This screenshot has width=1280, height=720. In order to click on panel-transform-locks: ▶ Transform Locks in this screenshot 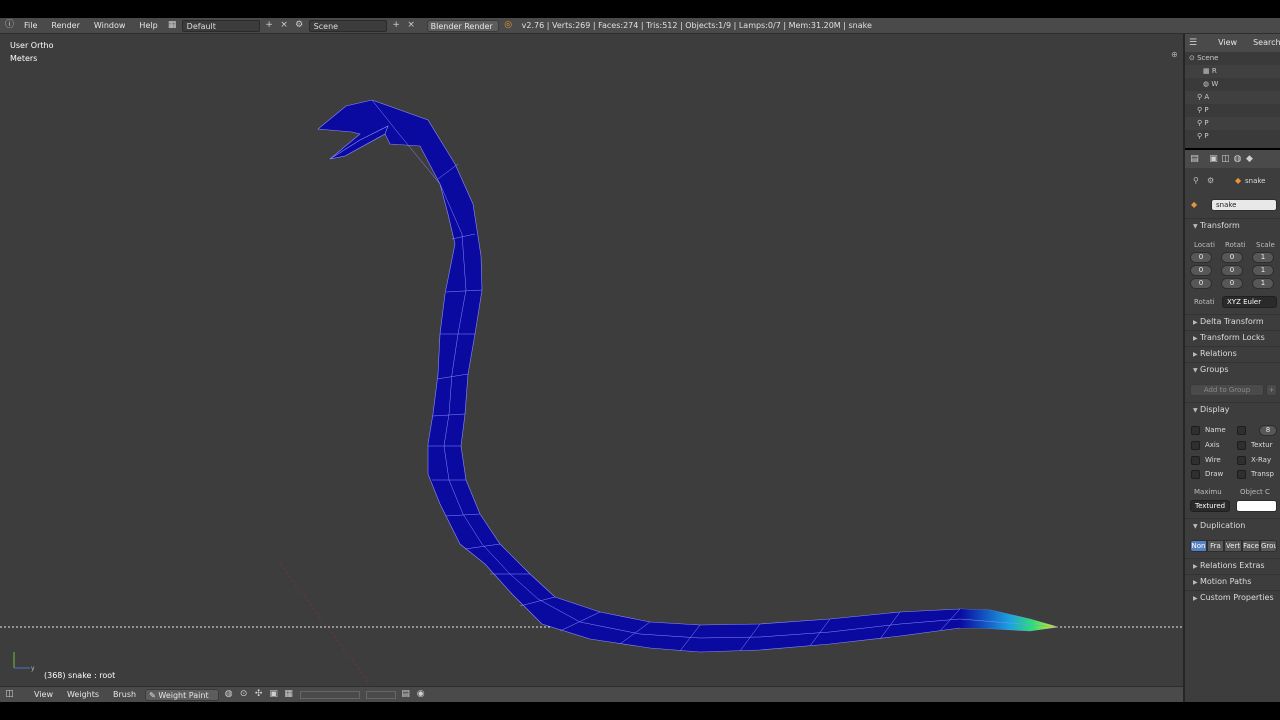, I will do `click(1232, 337)`.